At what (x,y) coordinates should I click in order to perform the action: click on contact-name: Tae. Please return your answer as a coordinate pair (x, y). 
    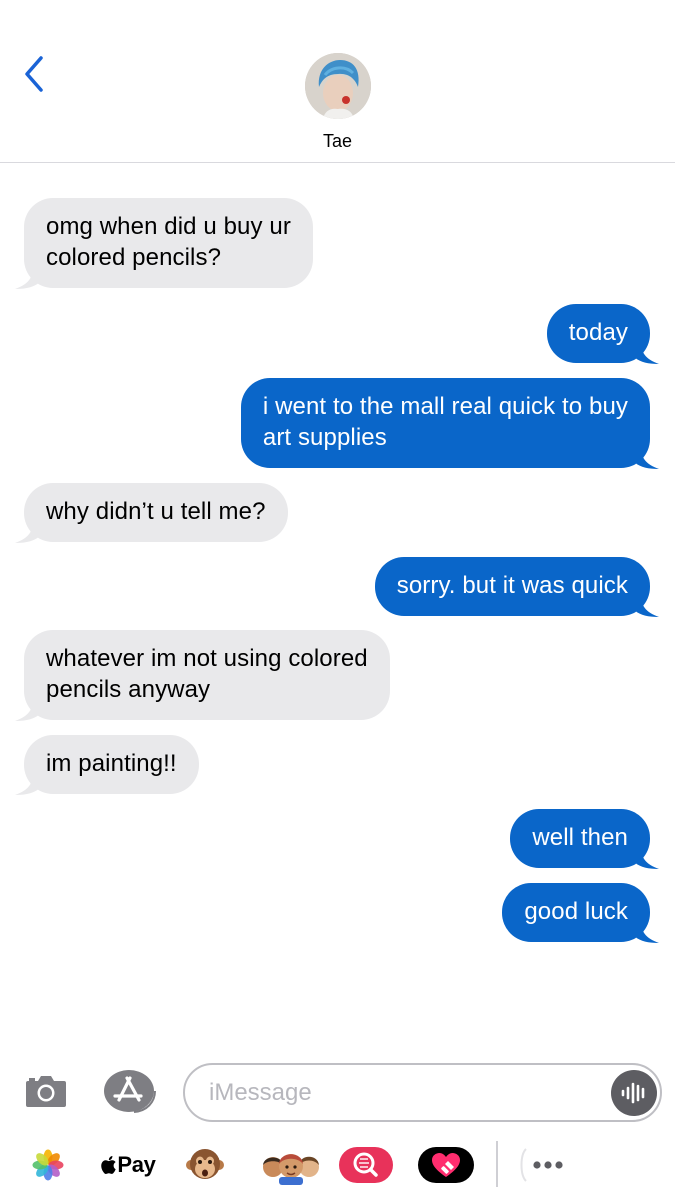
    Looking at the image, I should click on (337, 141).